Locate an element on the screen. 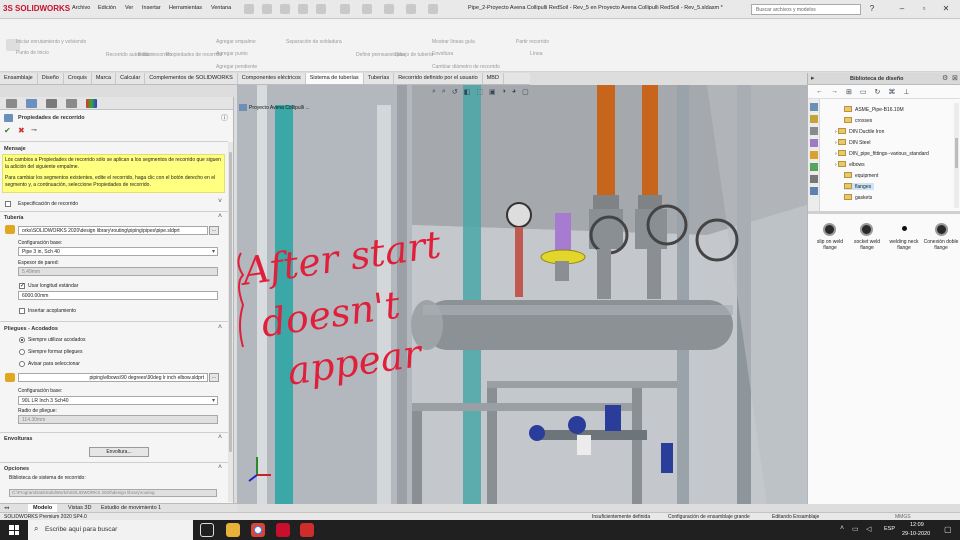  especificacion-checkbox is located at coordinates (8, 204).